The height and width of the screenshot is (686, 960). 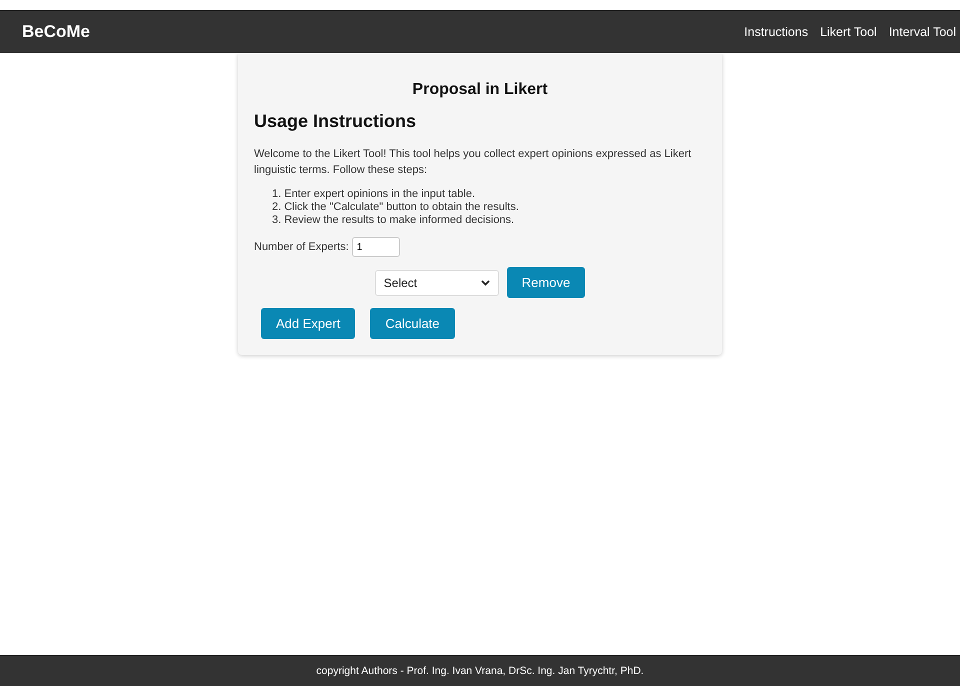 What do you see at coordinates (394, 220) in the screenshot?
I see `step-item: 3. Review the results to make informed decisions.` at bounding box center [394, 220].